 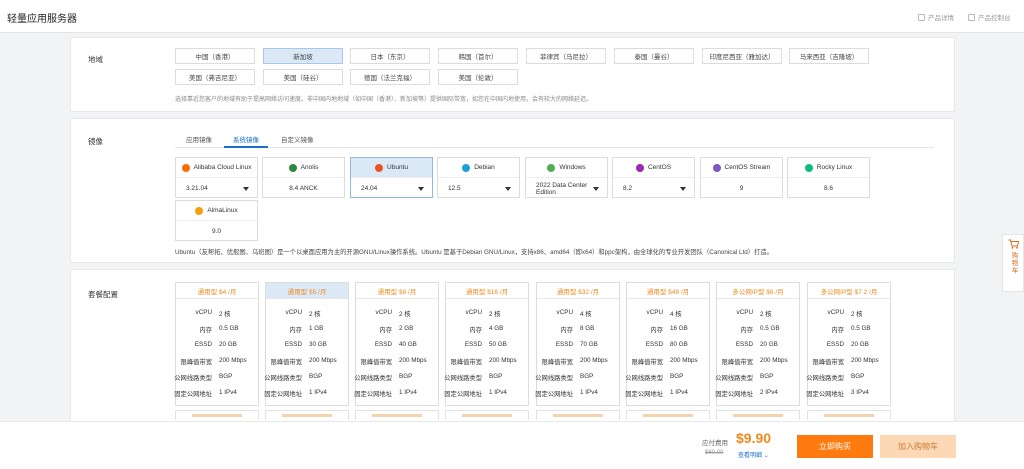 I want to click on image-version-select: 24.04, so click(x=391, y=188).